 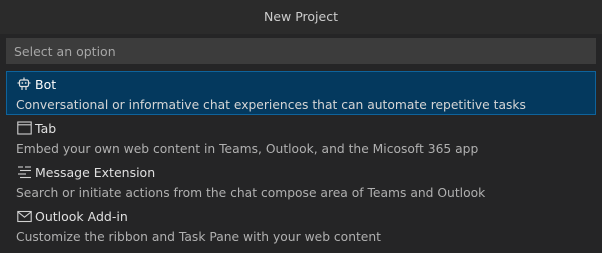 I want to click on search-input-wrapper, so click(x=301, y=49).